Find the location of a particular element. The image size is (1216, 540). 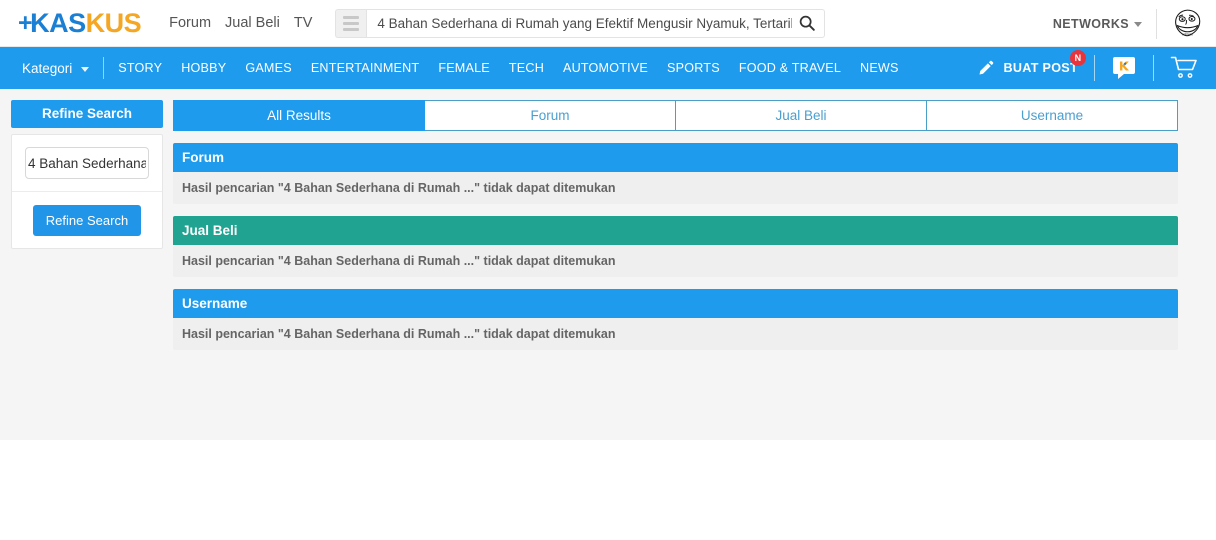

buat-post-button: BUAT POST N is located at coordinates (1031, 63).